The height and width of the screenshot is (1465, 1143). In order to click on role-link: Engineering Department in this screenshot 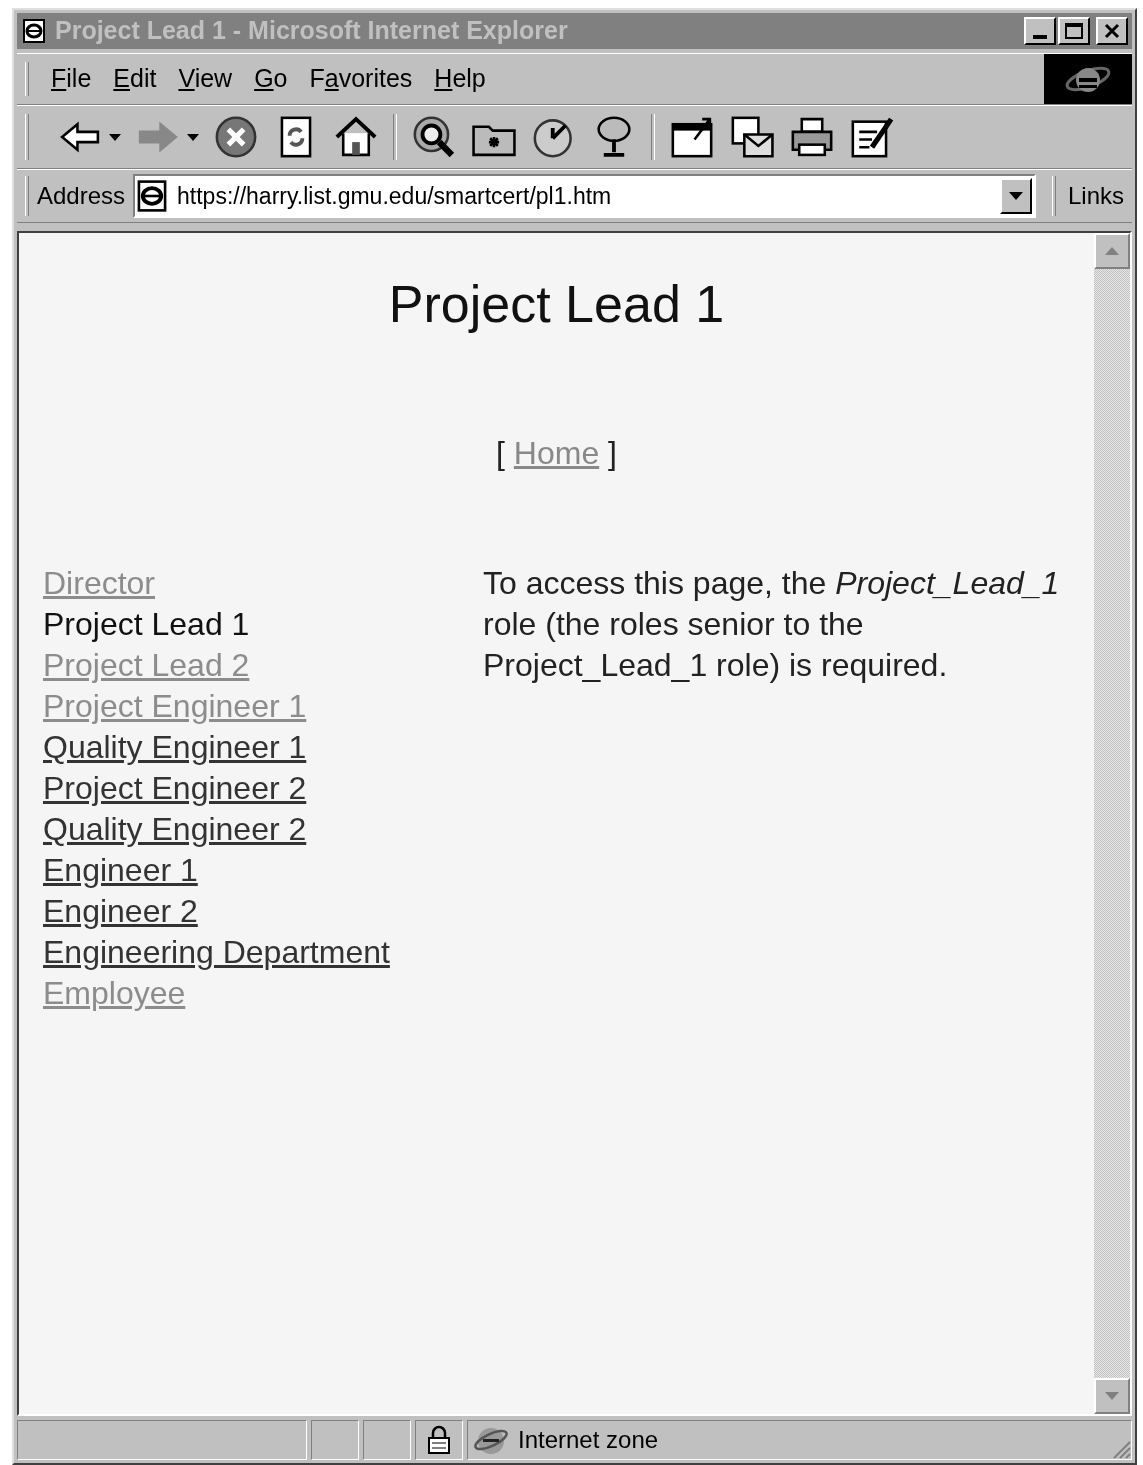, I will do `click(216, 952)`.